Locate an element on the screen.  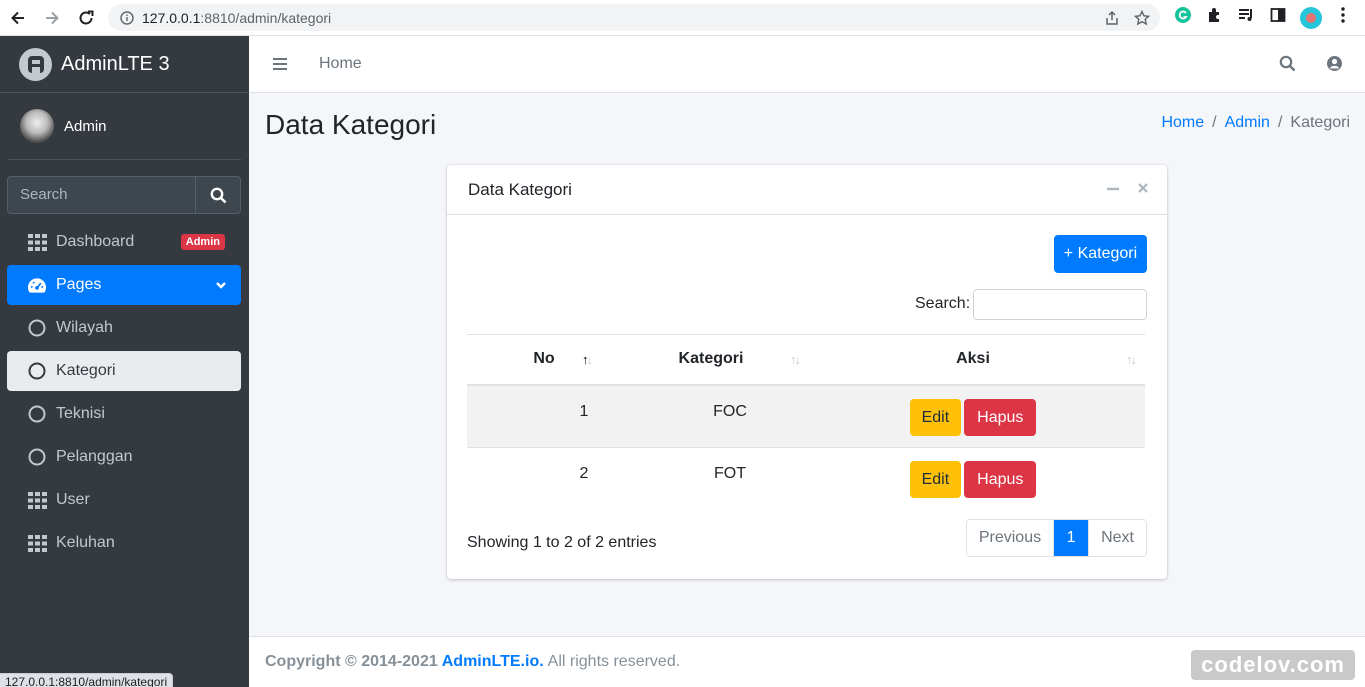
tachometer-icon is located at coordinates (37, 285).